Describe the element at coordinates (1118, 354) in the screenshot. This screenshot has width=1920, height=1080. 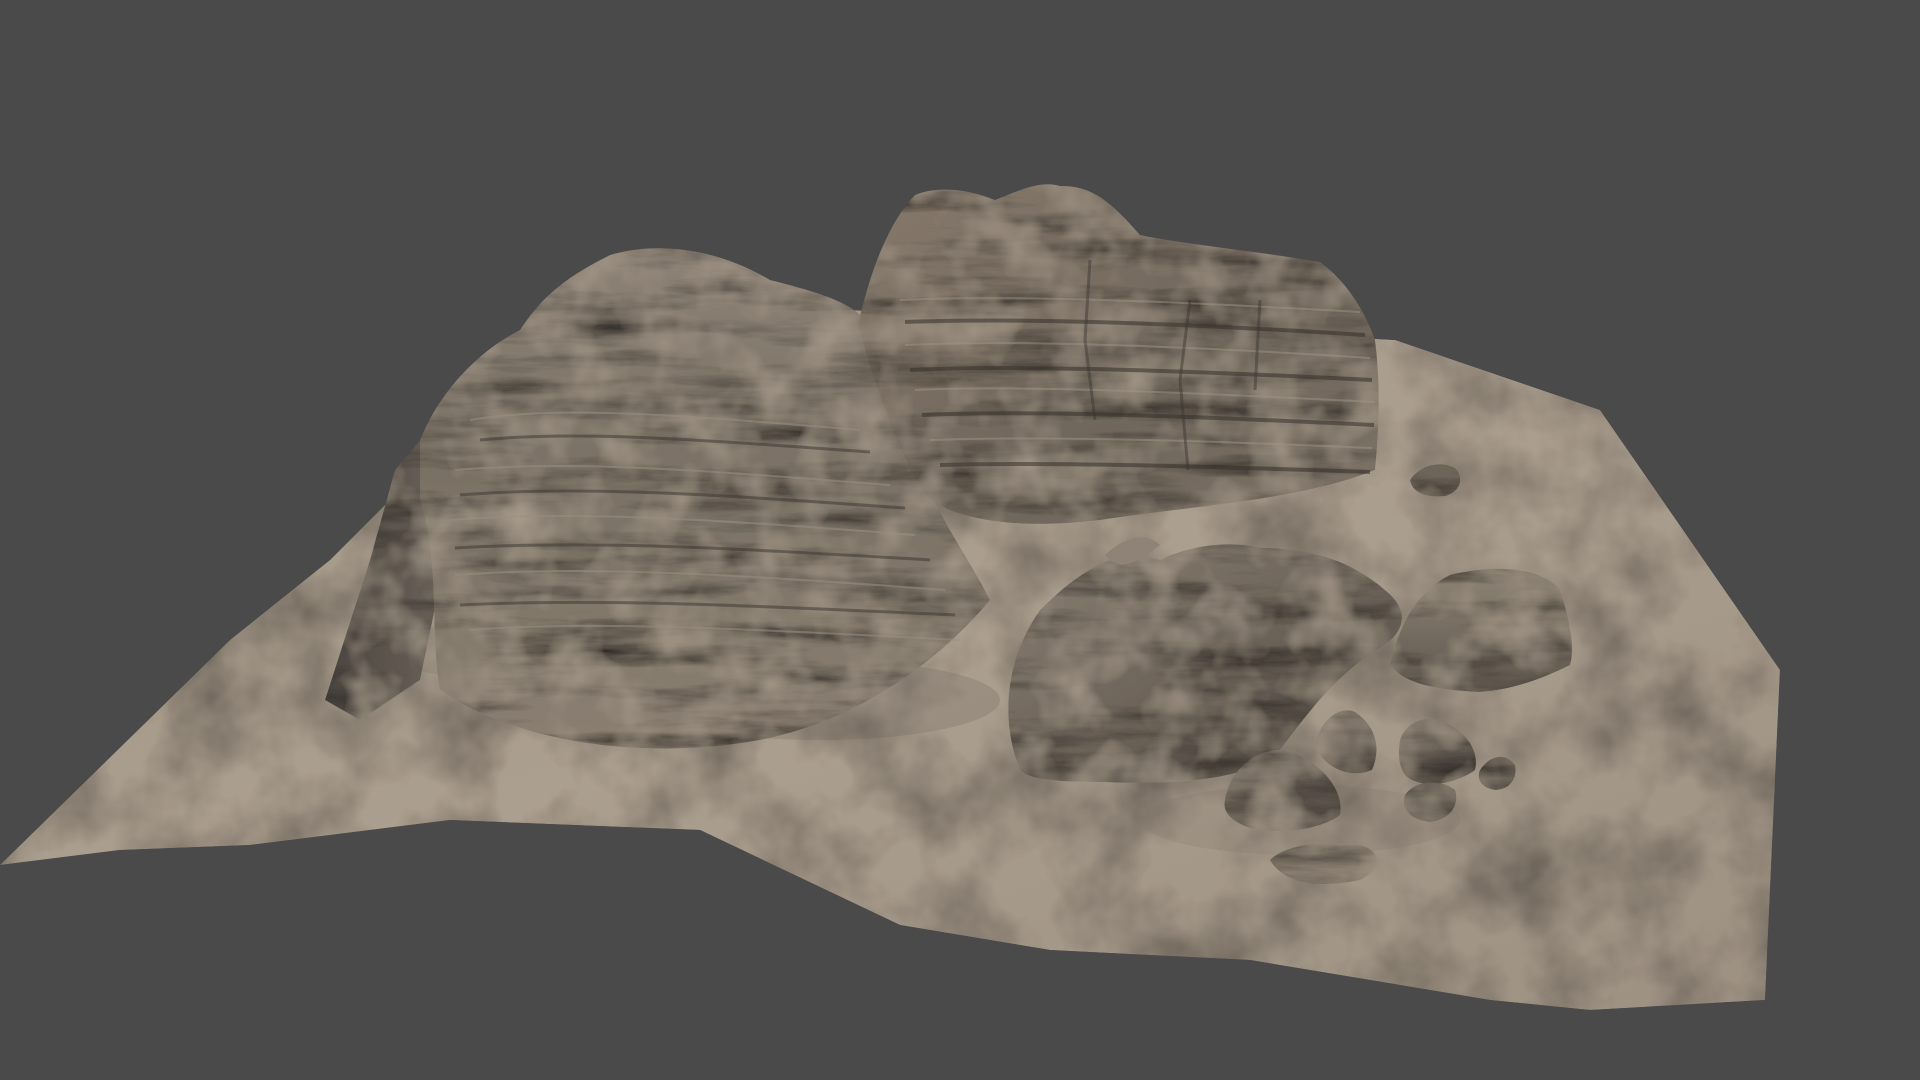
I see `right-mesa-rock` at that location.